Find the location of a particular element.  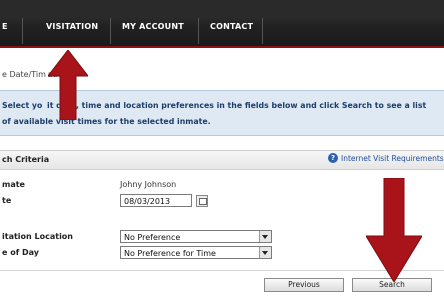

requirements-link-text: Internet Visit Requirements is located at coordinates (392, 158).